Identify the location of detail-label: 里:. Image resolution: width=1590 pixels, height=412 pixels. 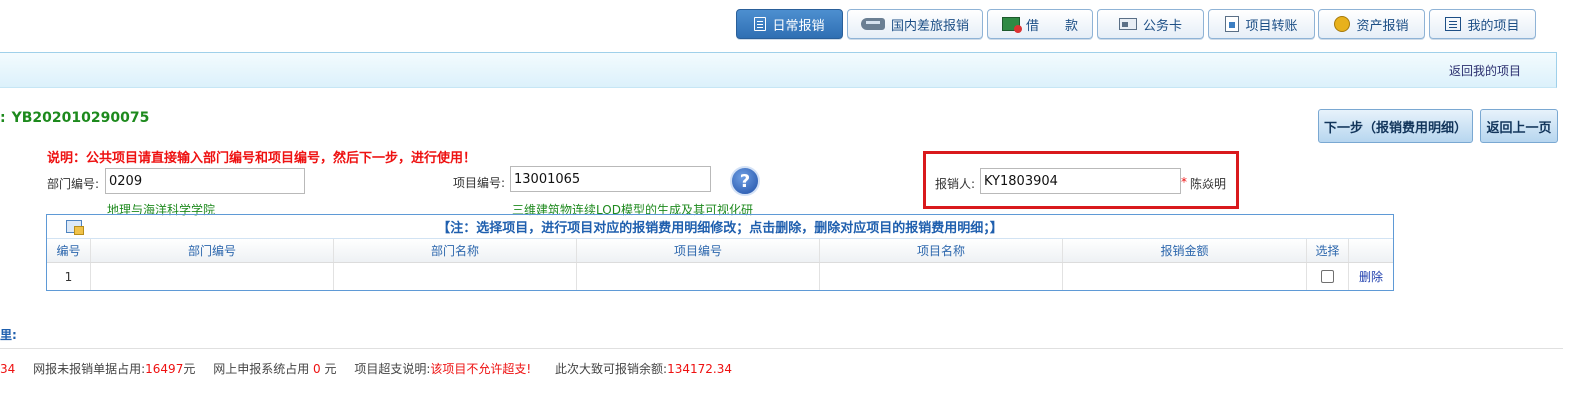
(8, 335).